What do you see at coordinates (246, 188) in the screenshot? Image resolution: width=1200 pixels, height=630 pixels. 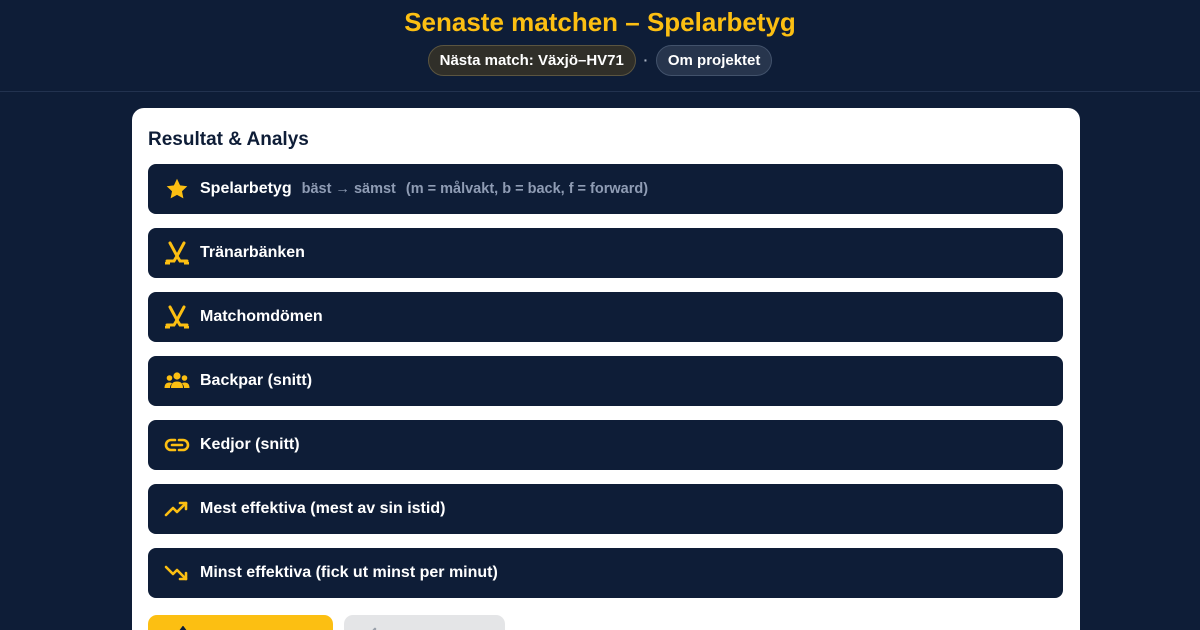 I see `section-label: Spelarbetyg` at bounding box center [246, 188].